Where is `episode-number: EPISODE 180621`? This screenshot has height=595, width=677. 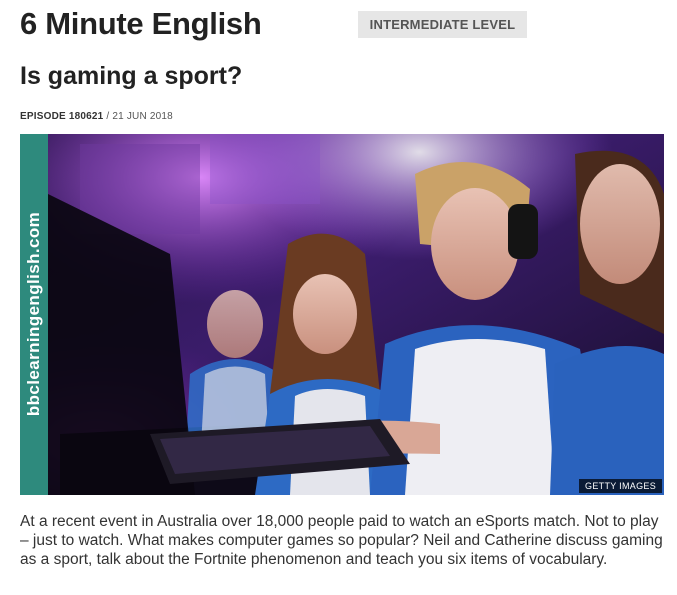
episode-number: EPISODE 180621 is located at coordinates (62, 116).